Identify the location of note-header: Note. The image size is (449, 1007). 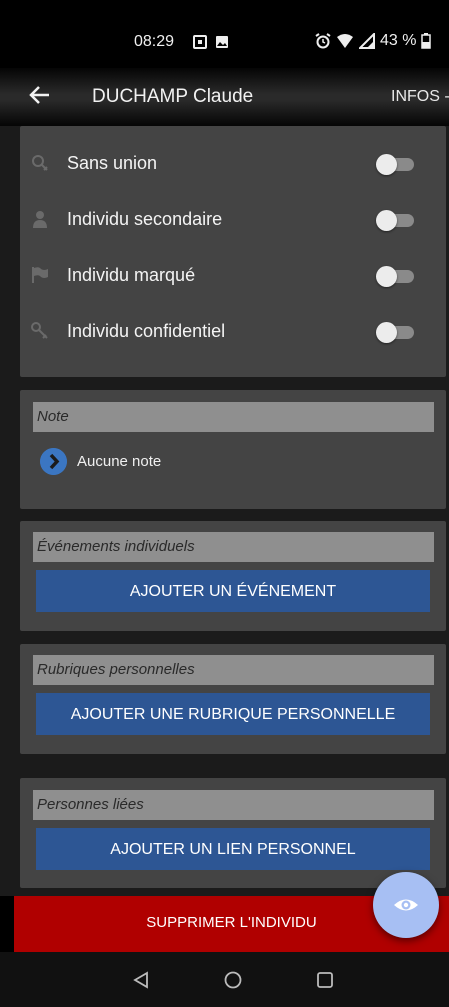
(233, 417).